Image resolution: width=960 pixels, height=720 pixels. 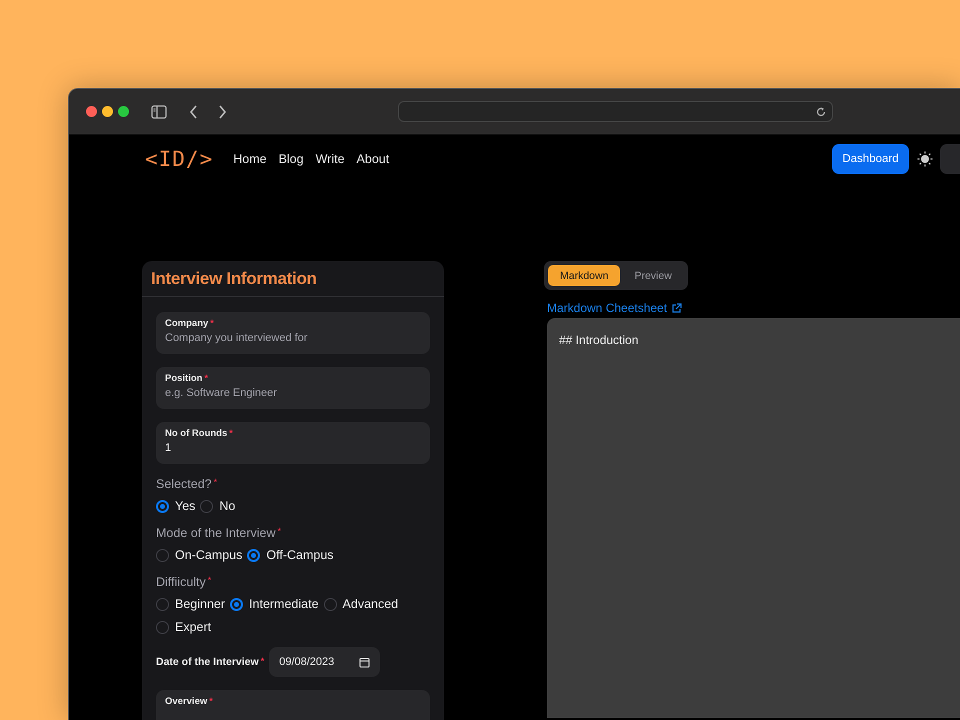 I want to click on form-title: Interview Information, so click(x=234, y=278).